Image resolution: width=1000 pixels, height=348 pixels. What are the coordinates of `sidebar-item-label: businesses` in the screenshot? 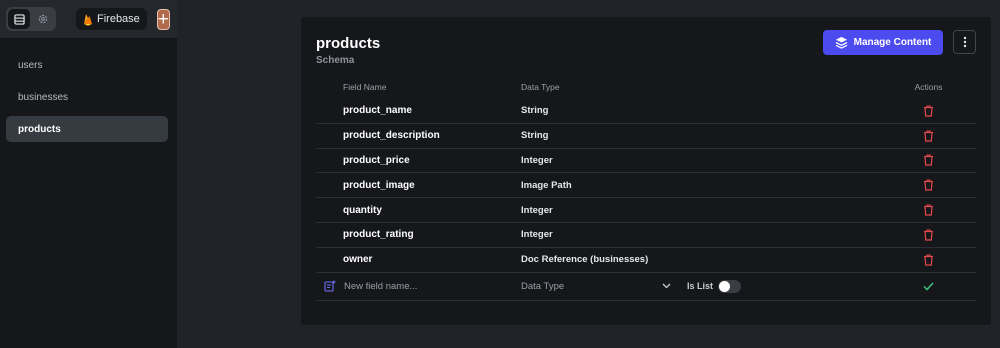 It's located at (43, 97).